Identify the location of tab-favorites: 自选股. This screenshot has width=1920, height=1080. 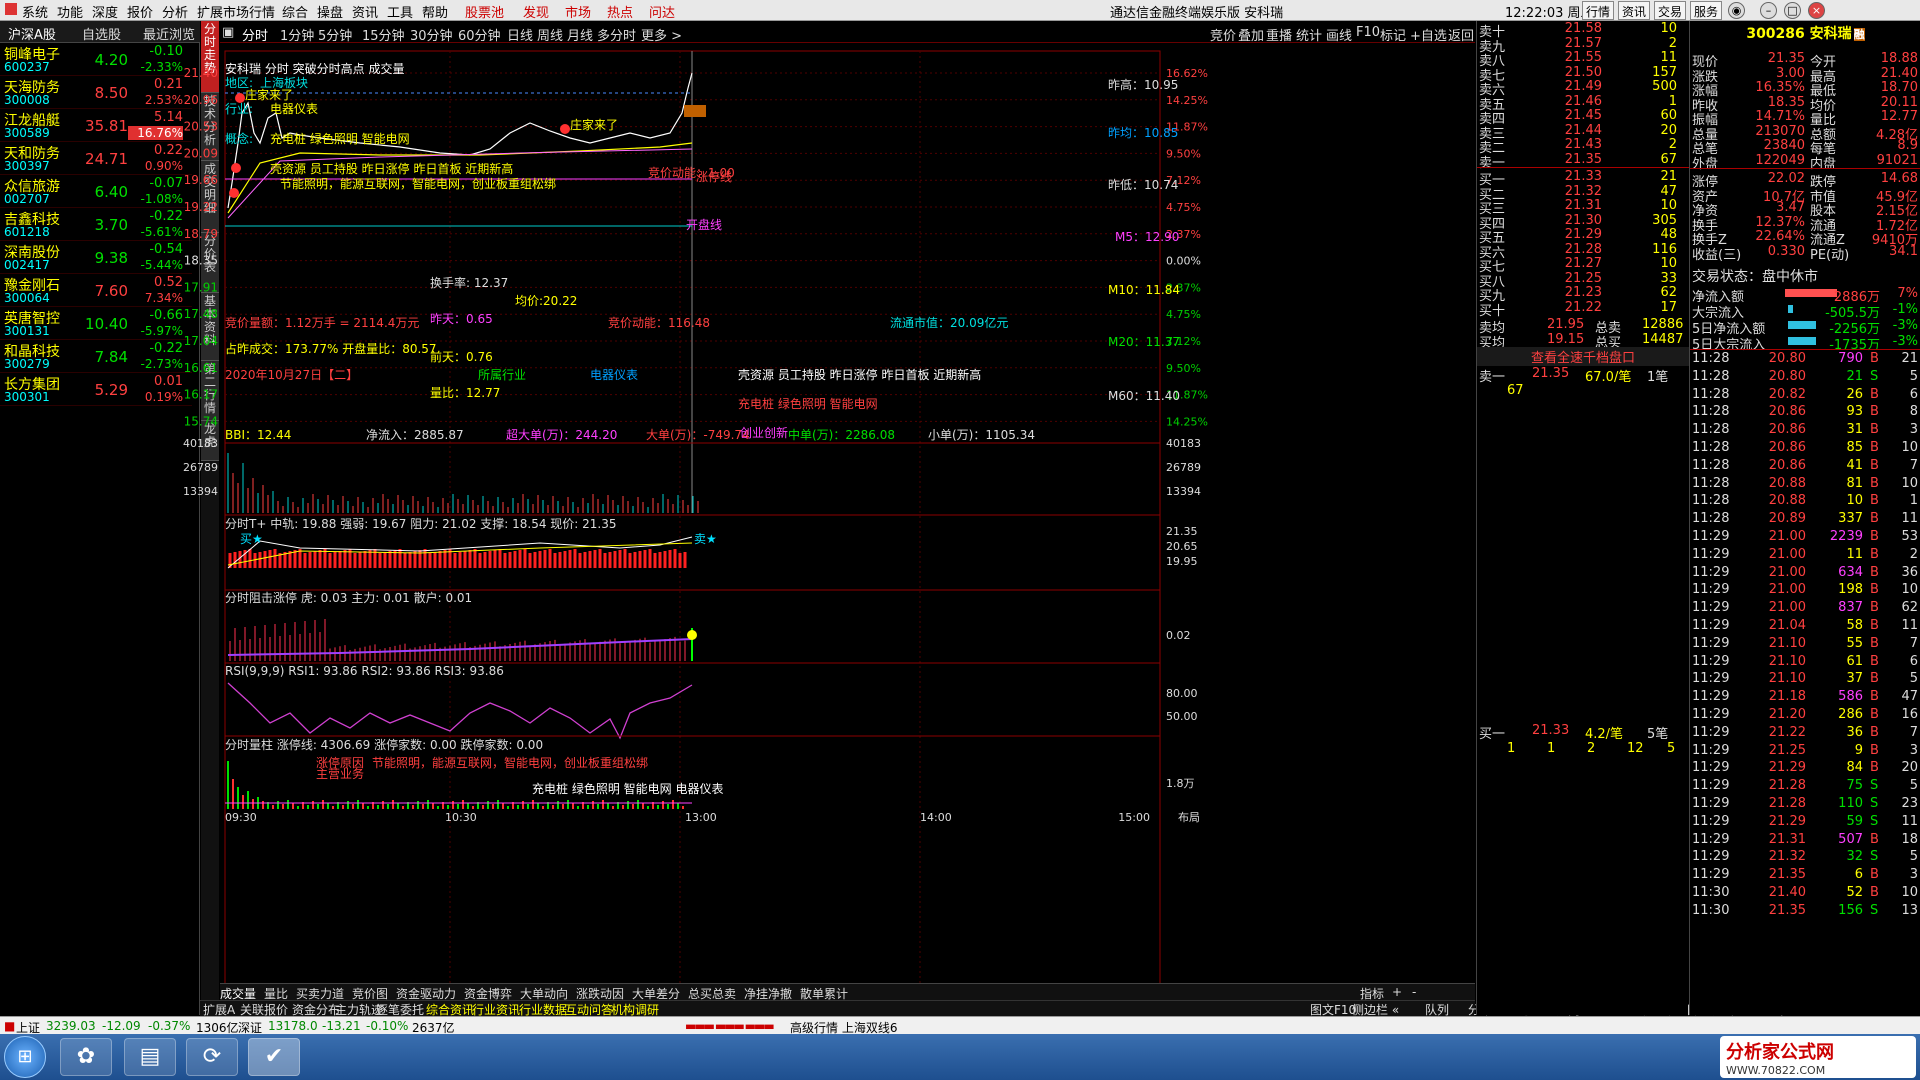
(101, 33).